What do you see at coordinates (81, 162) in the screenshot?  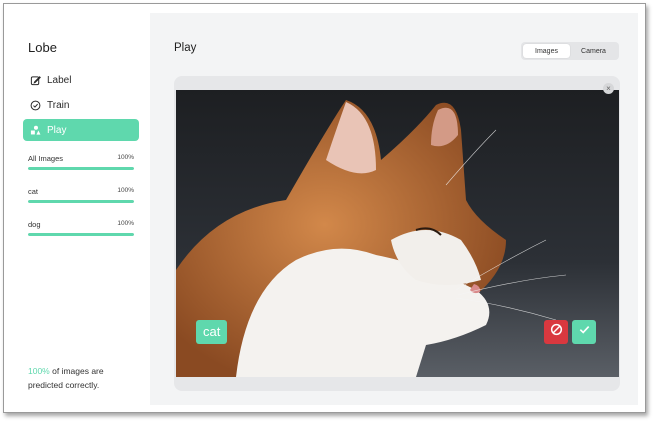 I see `label-stat-all-images: All Images 100%` at bounding box center [81, 162].